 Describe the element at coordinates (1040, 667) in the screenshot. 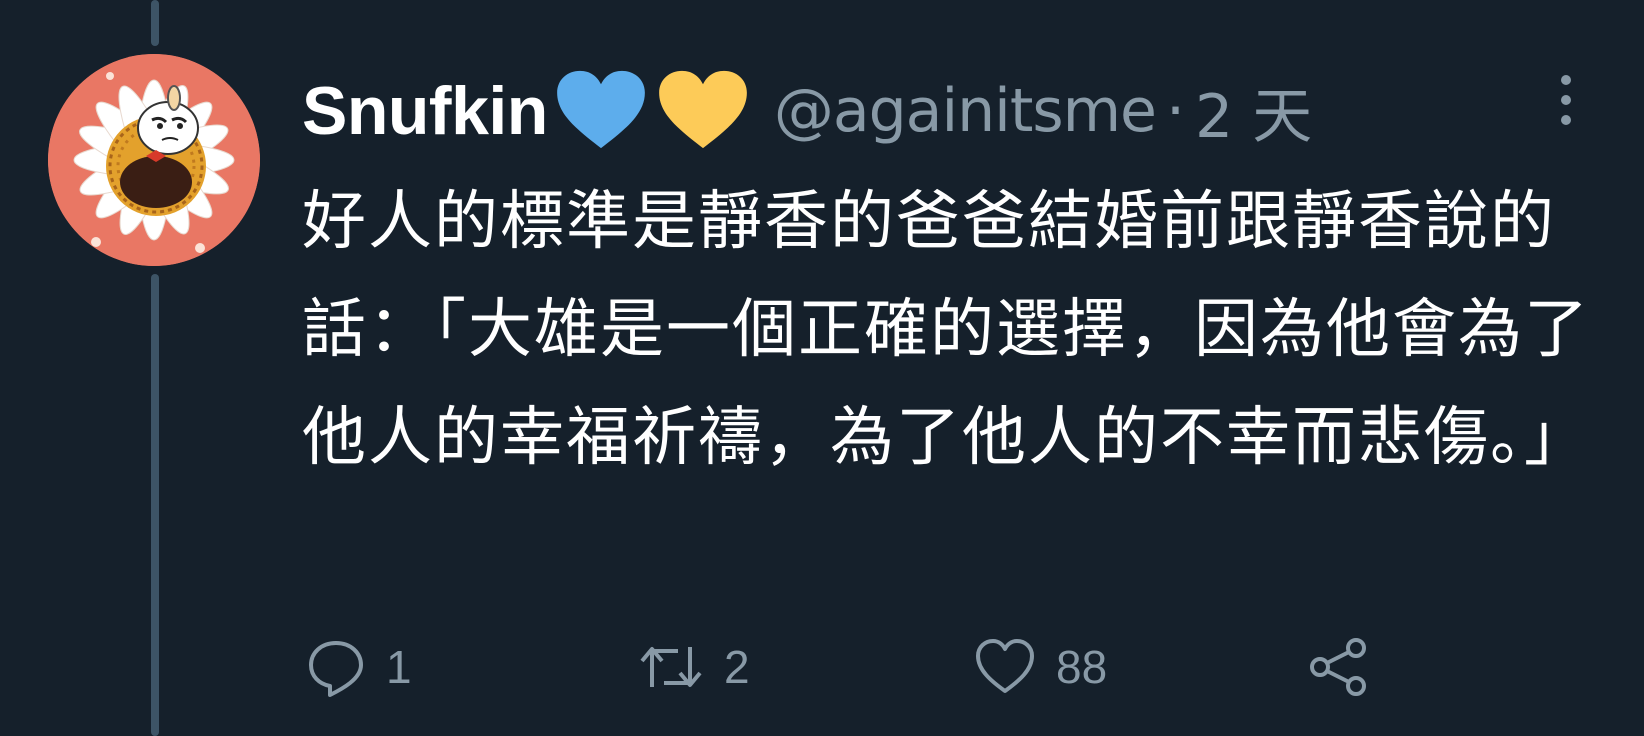

I see `like-button: 88` at that location.